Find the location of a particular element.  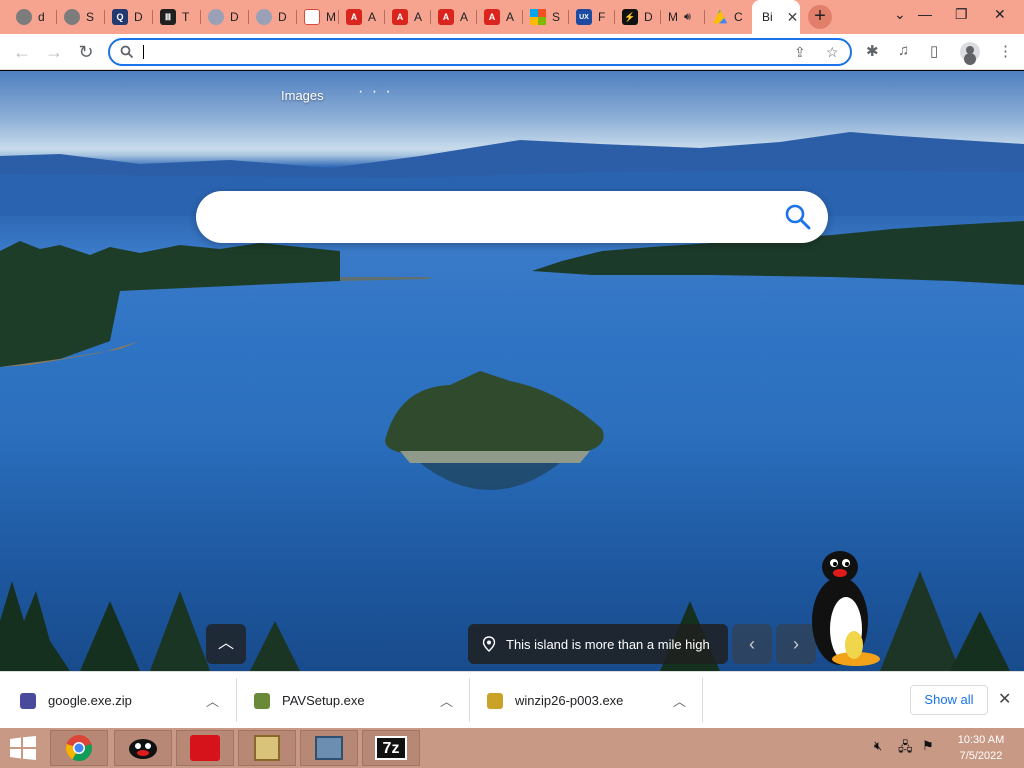

extensions-icon: ✱ is located at coordinates (872, 51).